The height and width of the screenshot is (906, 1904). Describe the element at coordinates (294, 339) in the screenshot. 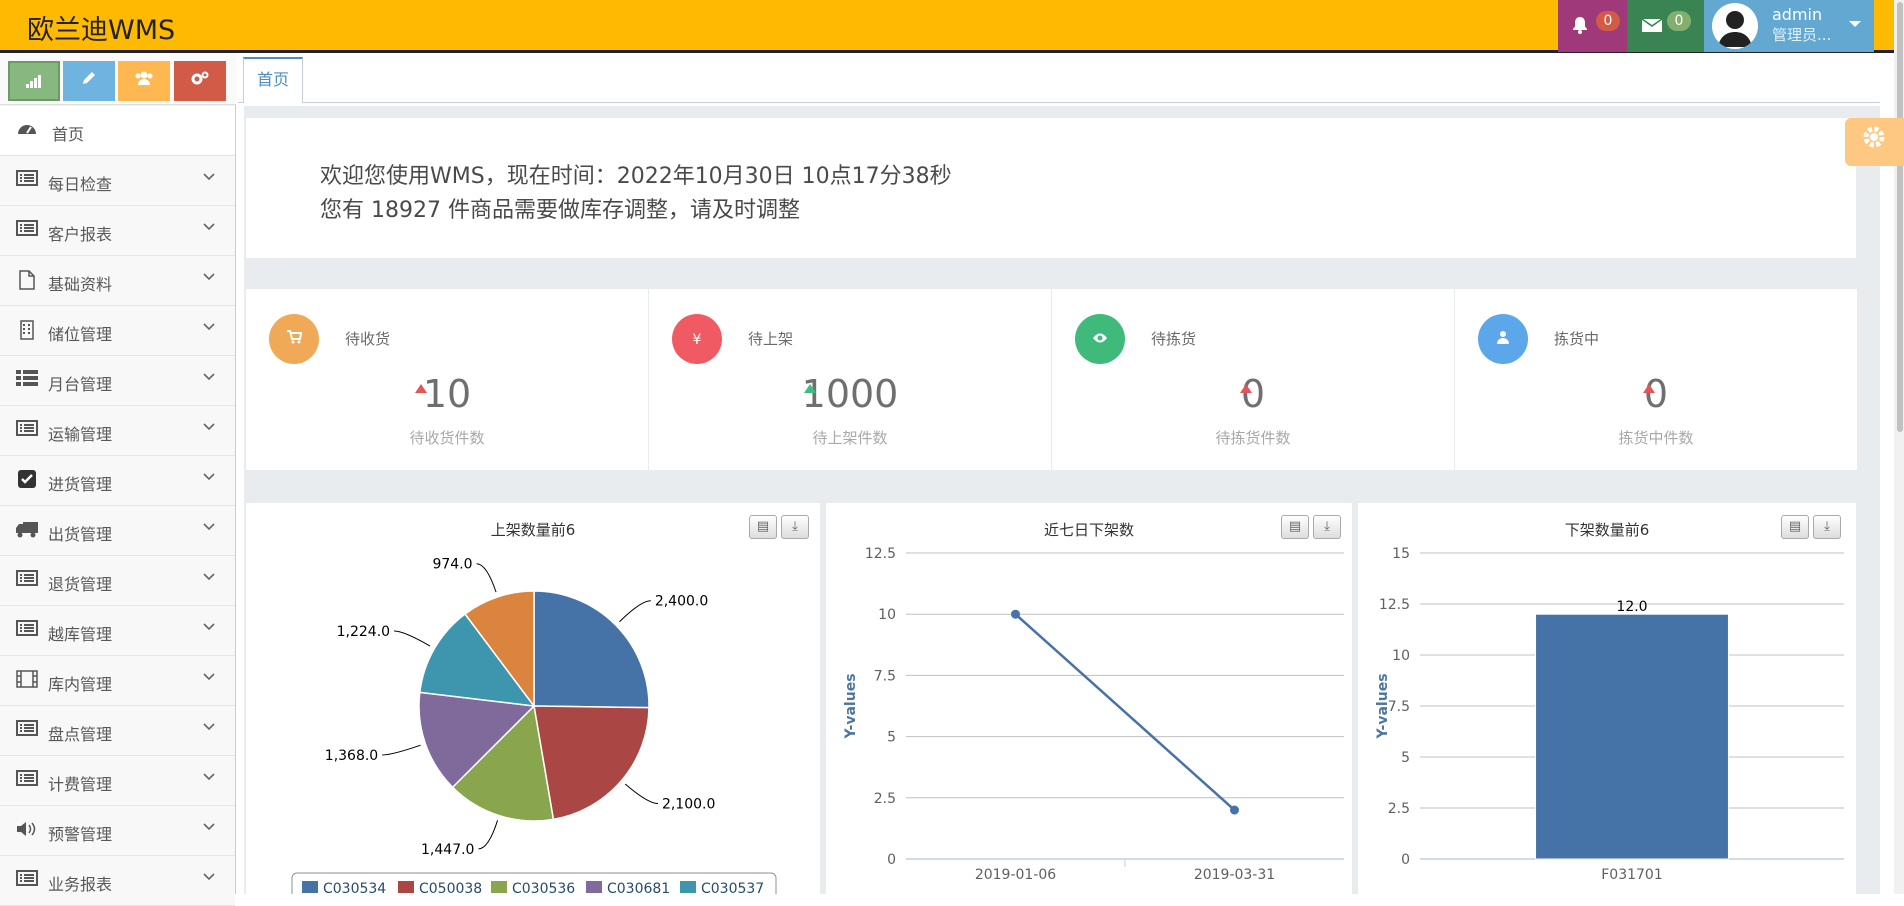

I see `cart-icon` at that location.